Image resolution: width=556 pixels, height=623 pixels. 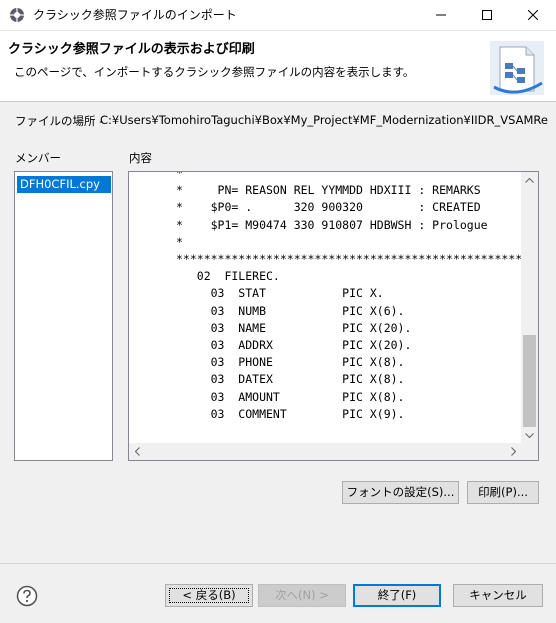 I want to click on focus-rectangle, so click(x=209, y=595).